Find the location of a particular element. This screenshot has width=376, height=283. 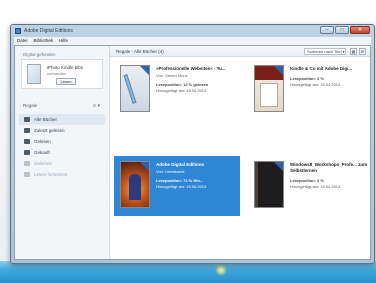

pen-illustration is located at coordinates (130, 89).